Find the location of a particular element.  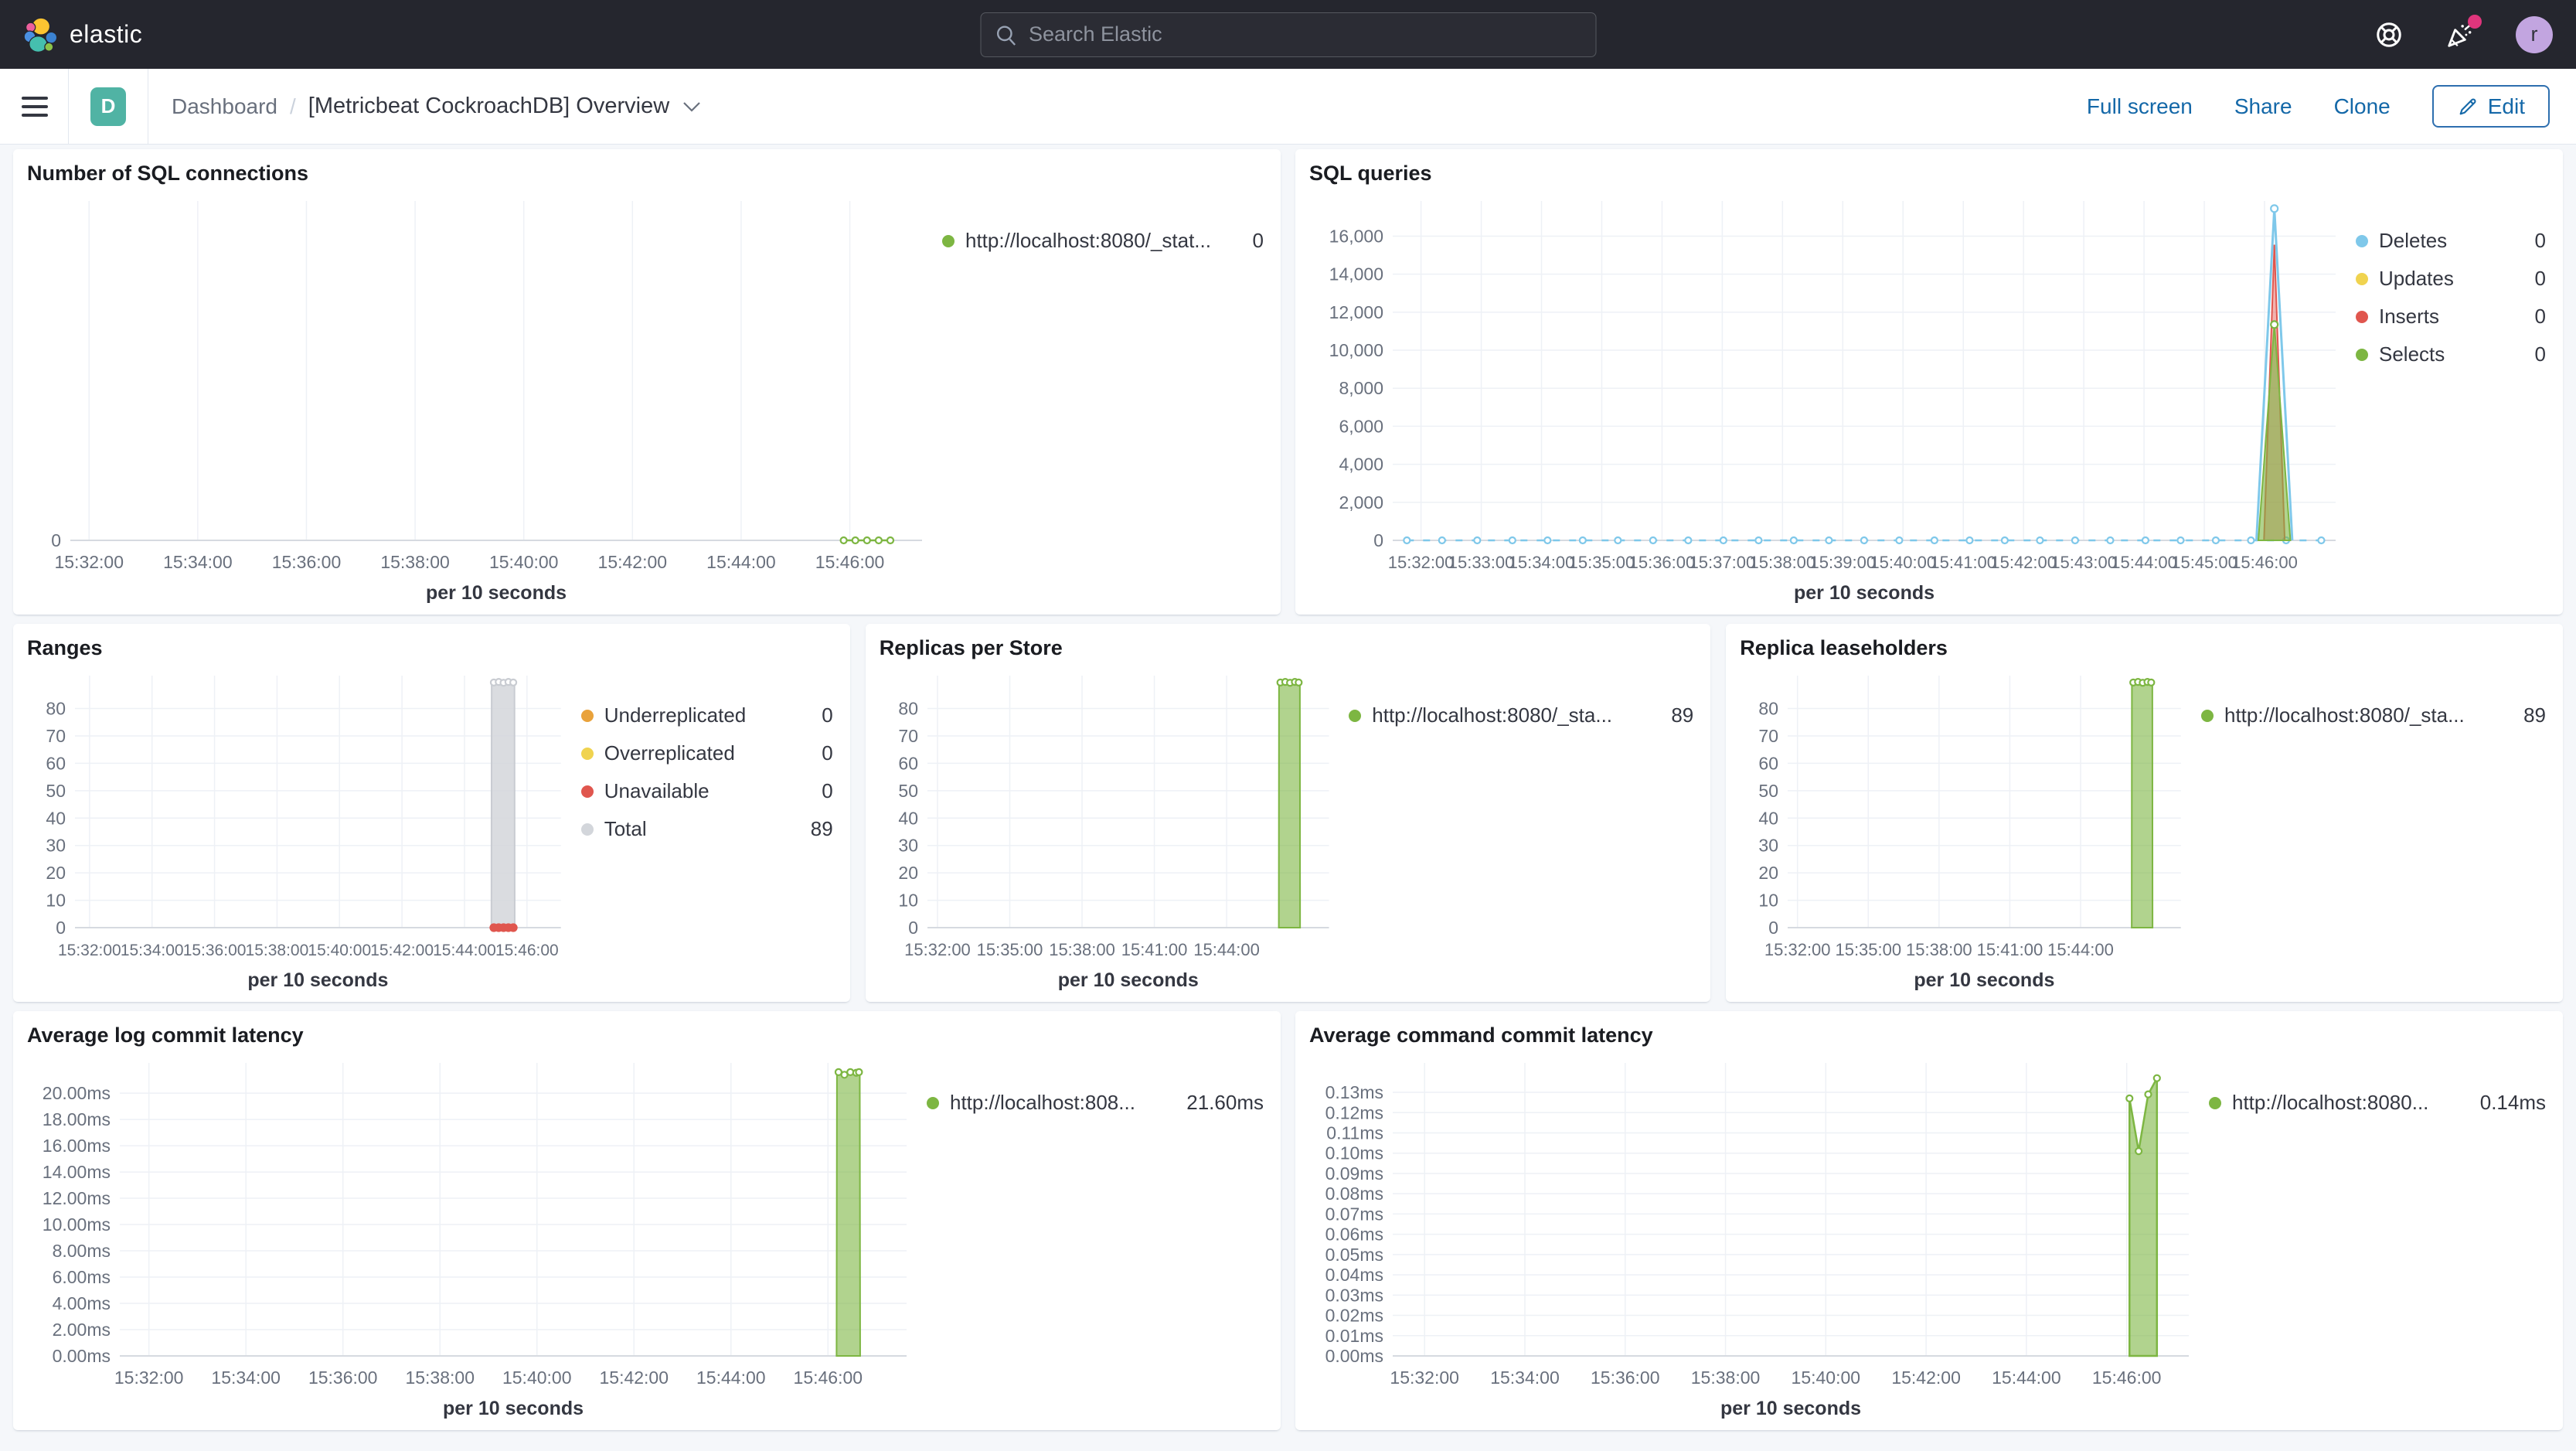

menu-button is located at coordinates (35, 106).